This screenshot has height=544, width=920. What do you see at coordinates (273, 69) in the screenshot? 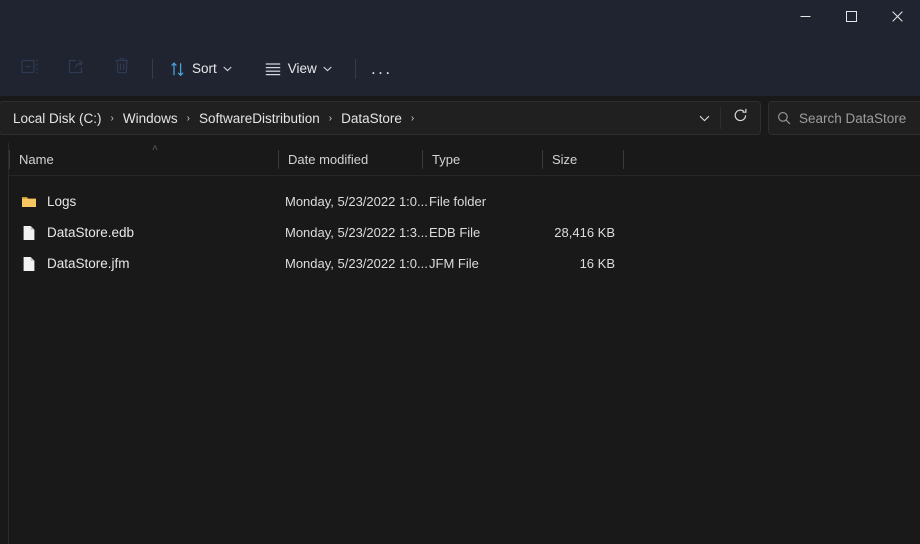
I see `list-lines-icon` at bounding box center [273, 69].